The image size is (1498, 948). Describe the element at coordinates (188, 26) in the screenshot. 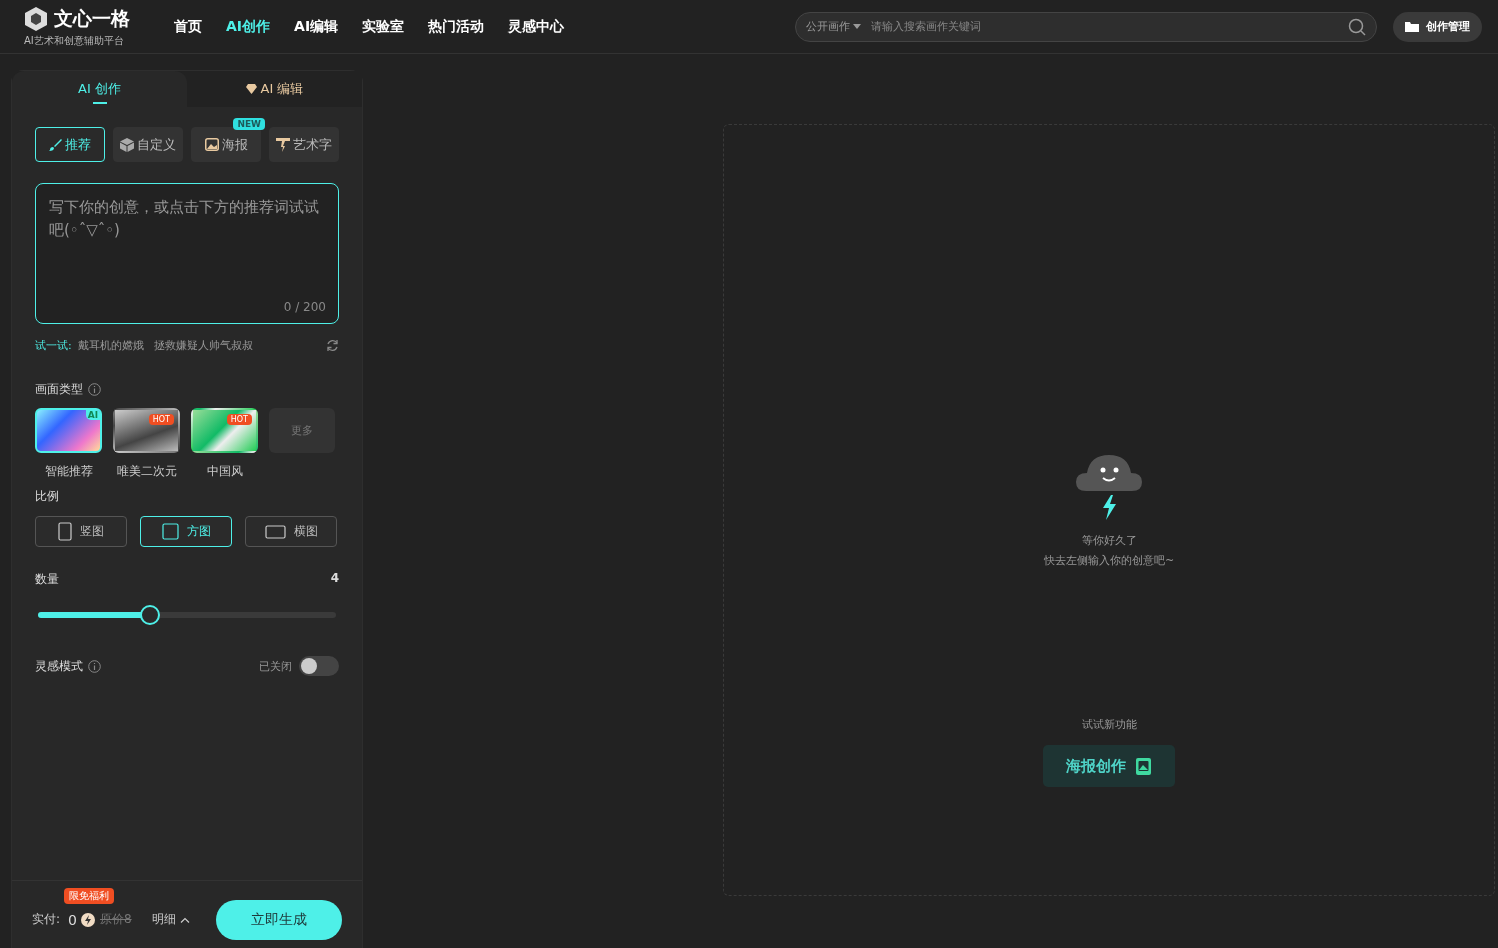

I see `nav-link: 首页` at that location.